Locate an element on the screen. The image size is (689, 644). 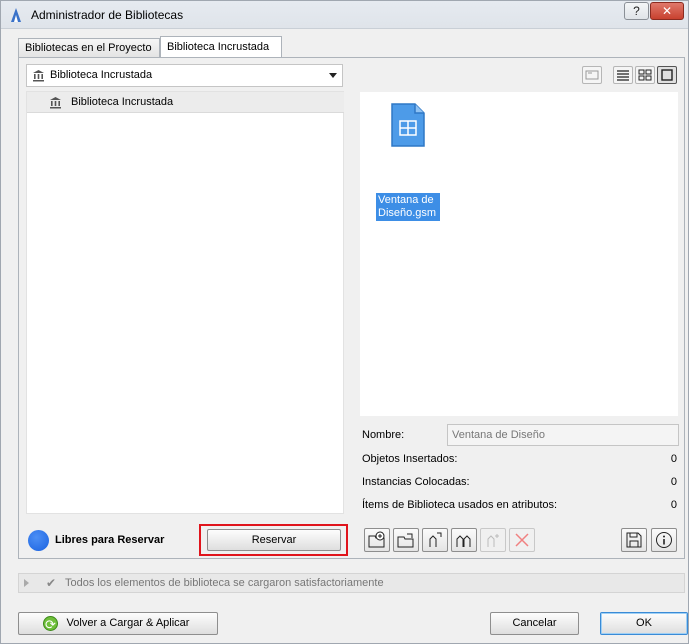
reserve-all-button is located at coordinates (464, 540).